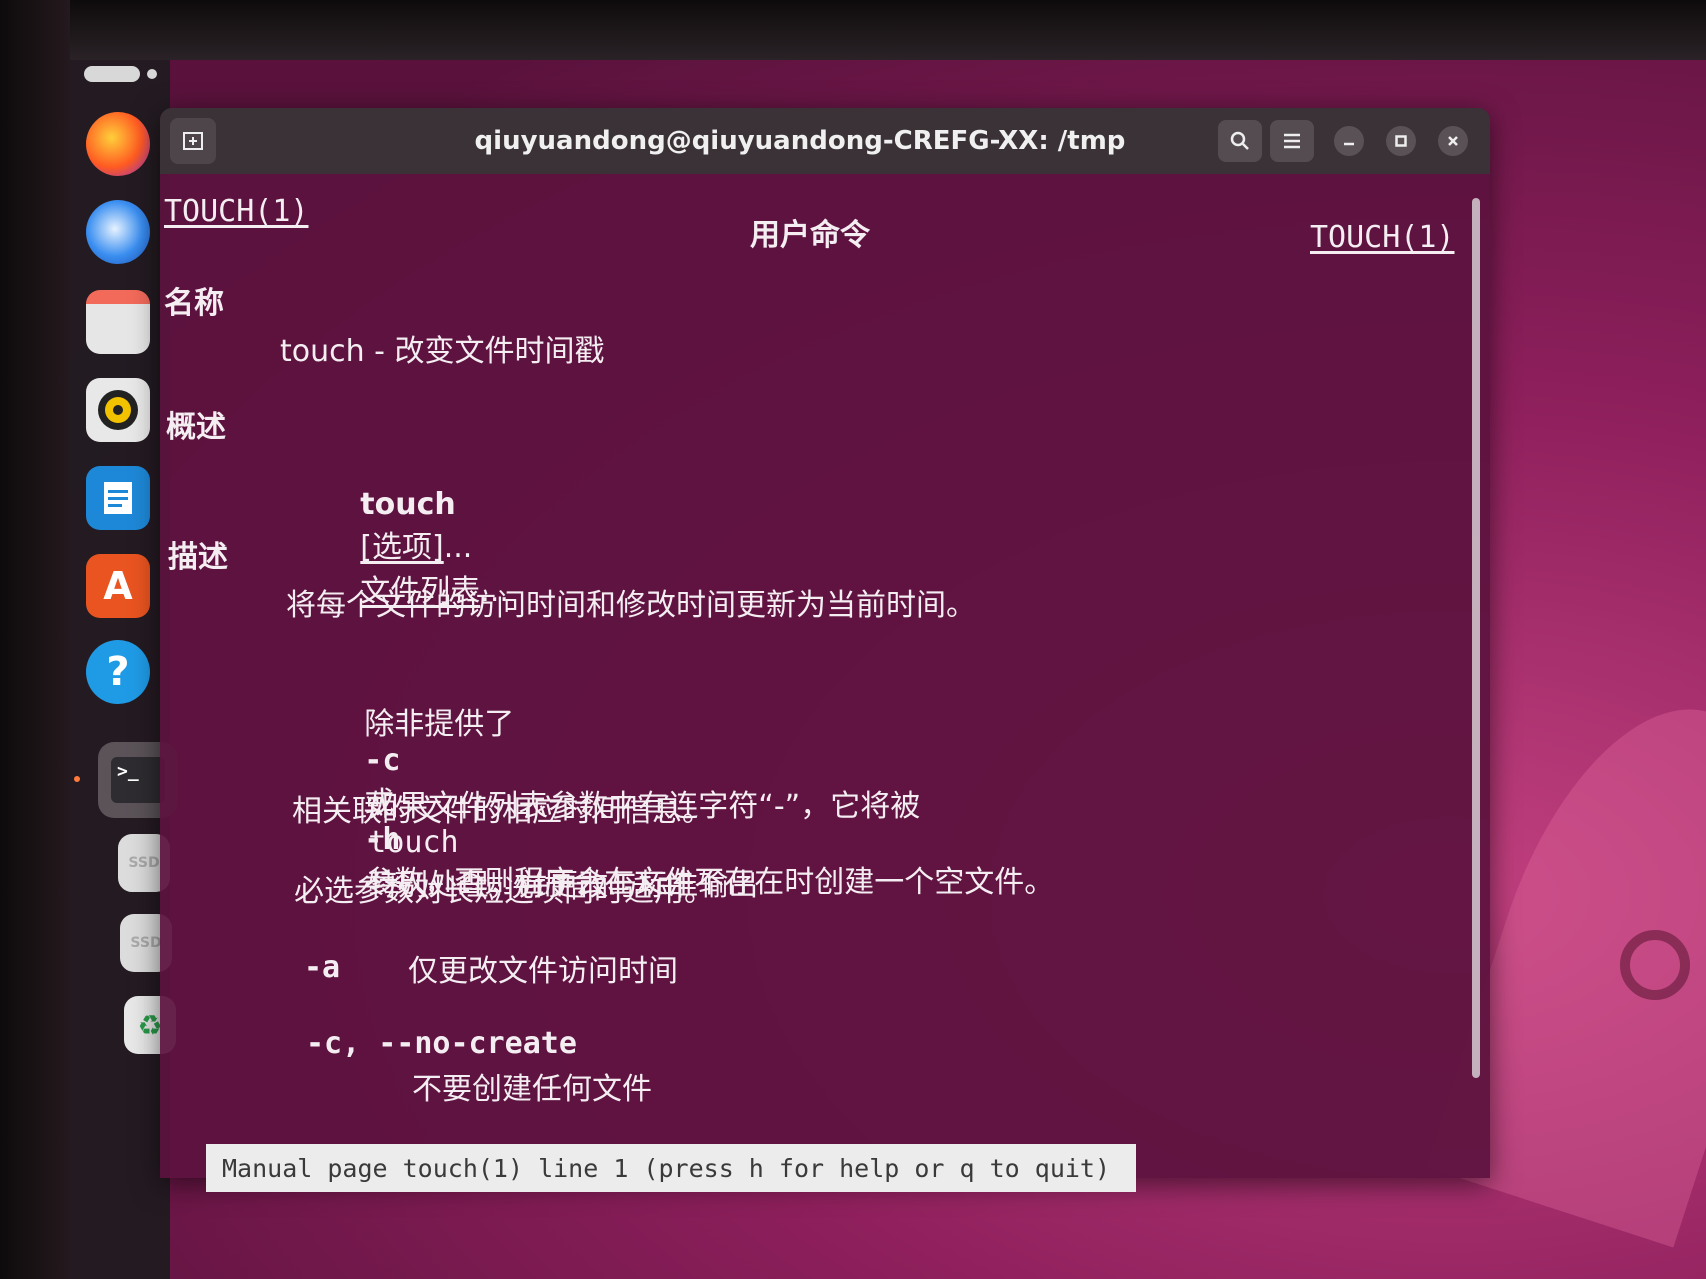  Describe the element at coordinates (35, 639) in the screenshot. I see `screen-bezel` at that location.